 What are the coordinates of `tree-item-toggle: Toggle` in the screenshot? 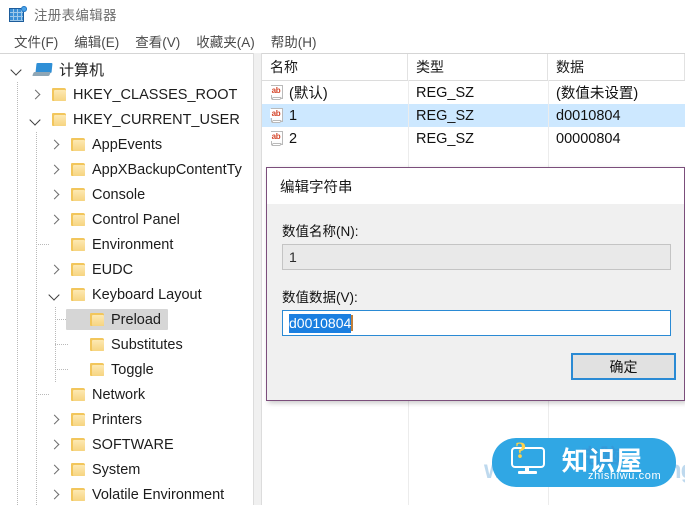 It's located at (126, 369).